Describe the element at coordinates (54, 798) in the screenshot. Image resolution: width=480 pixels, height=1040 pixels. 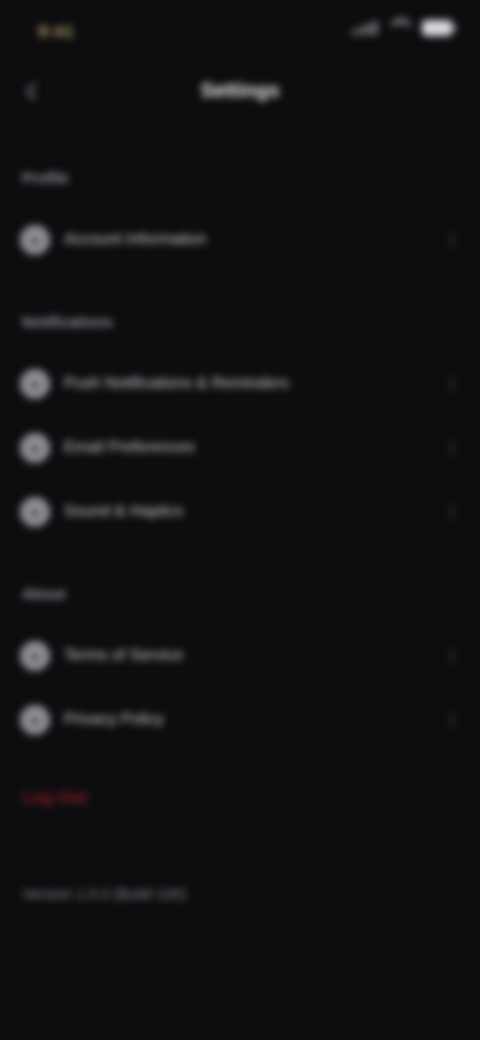
I see `logout-button: Log Out` at that location.